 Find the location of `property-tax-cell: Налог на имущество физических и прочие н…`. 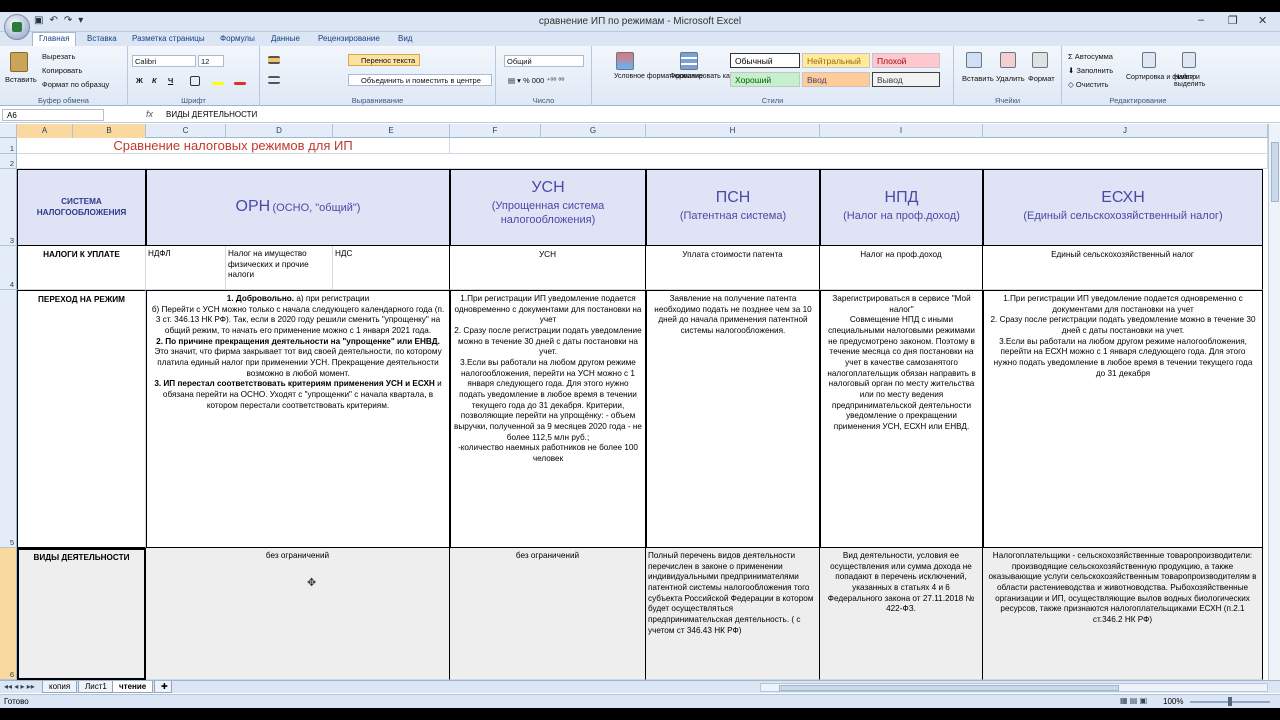

property-tax-cell: Налог на имущество физических и прочие н… is located at coordinates (279, 268).